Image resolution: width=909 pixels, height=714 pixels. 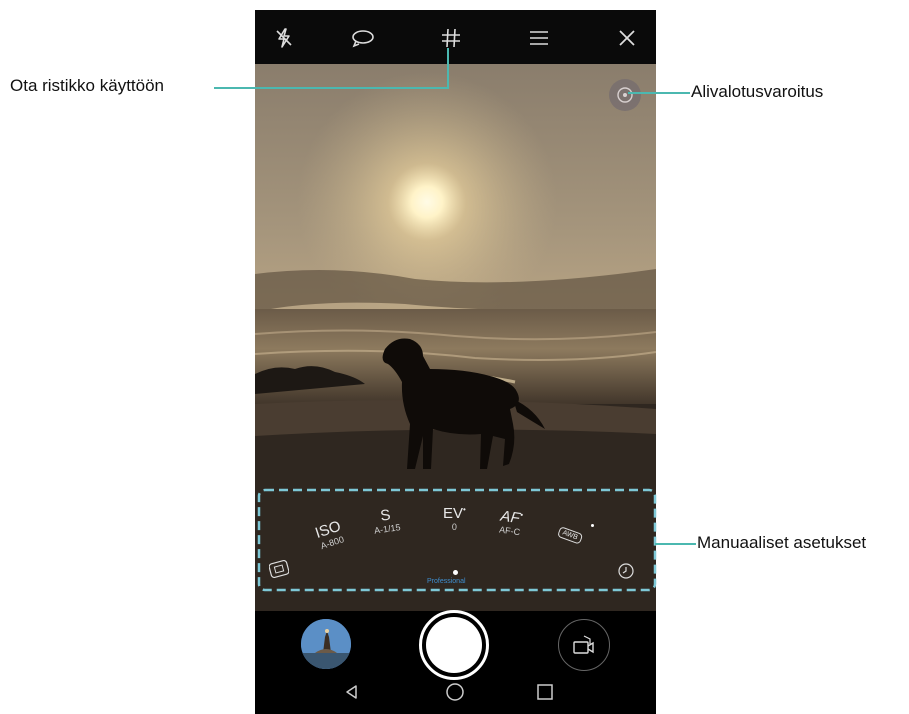 I want to click on shutter-value: A-1/15, so click(x=387, y=529).